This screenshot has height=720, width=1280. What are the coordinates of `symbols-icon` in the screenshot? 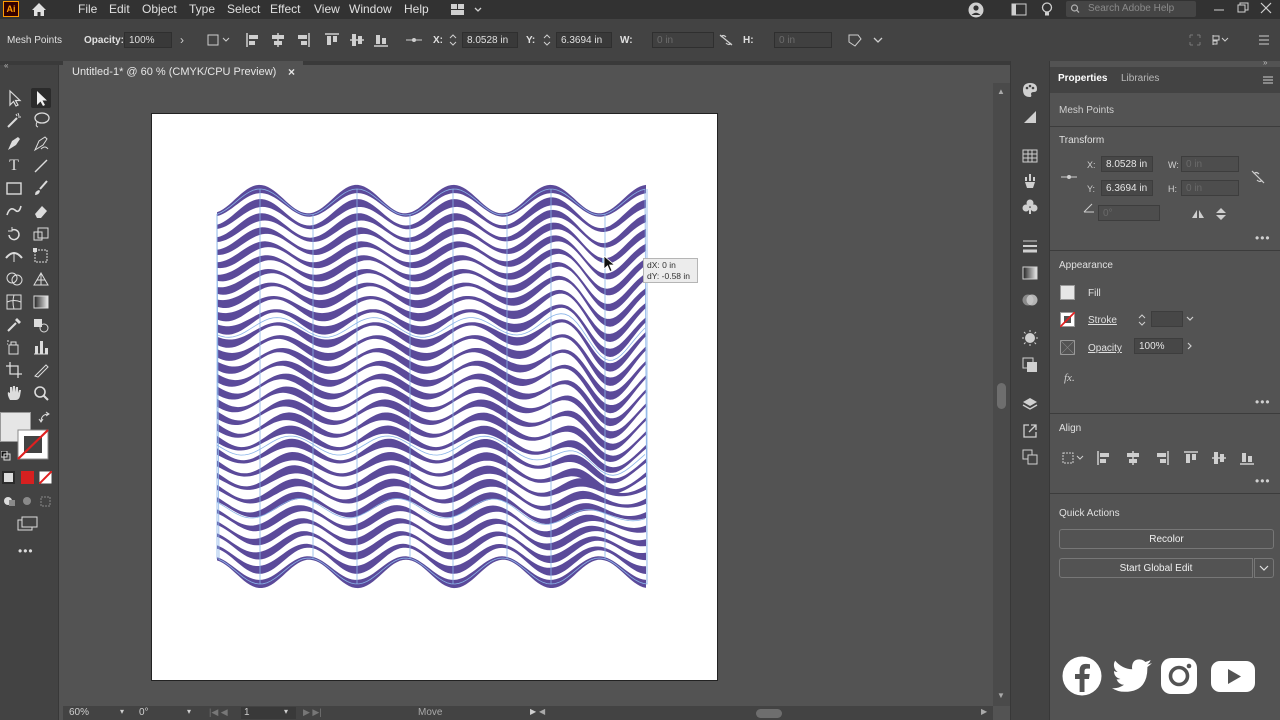 It's located at (1030, 207).